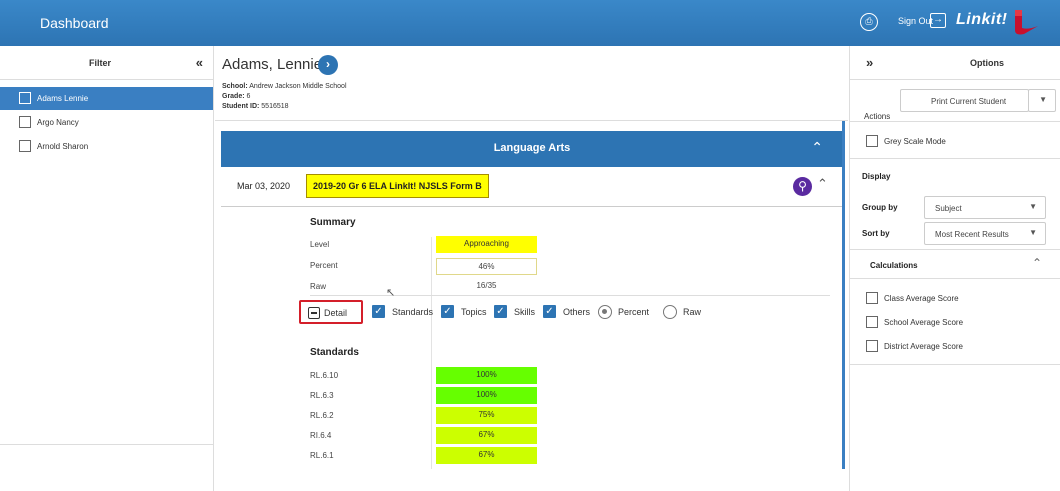 The height and width of the screenshot is (491, 1060). What do you see at coordinates (670, 312) in the screenshot?
I see `raw-radio` at bounding box center [670, 312].